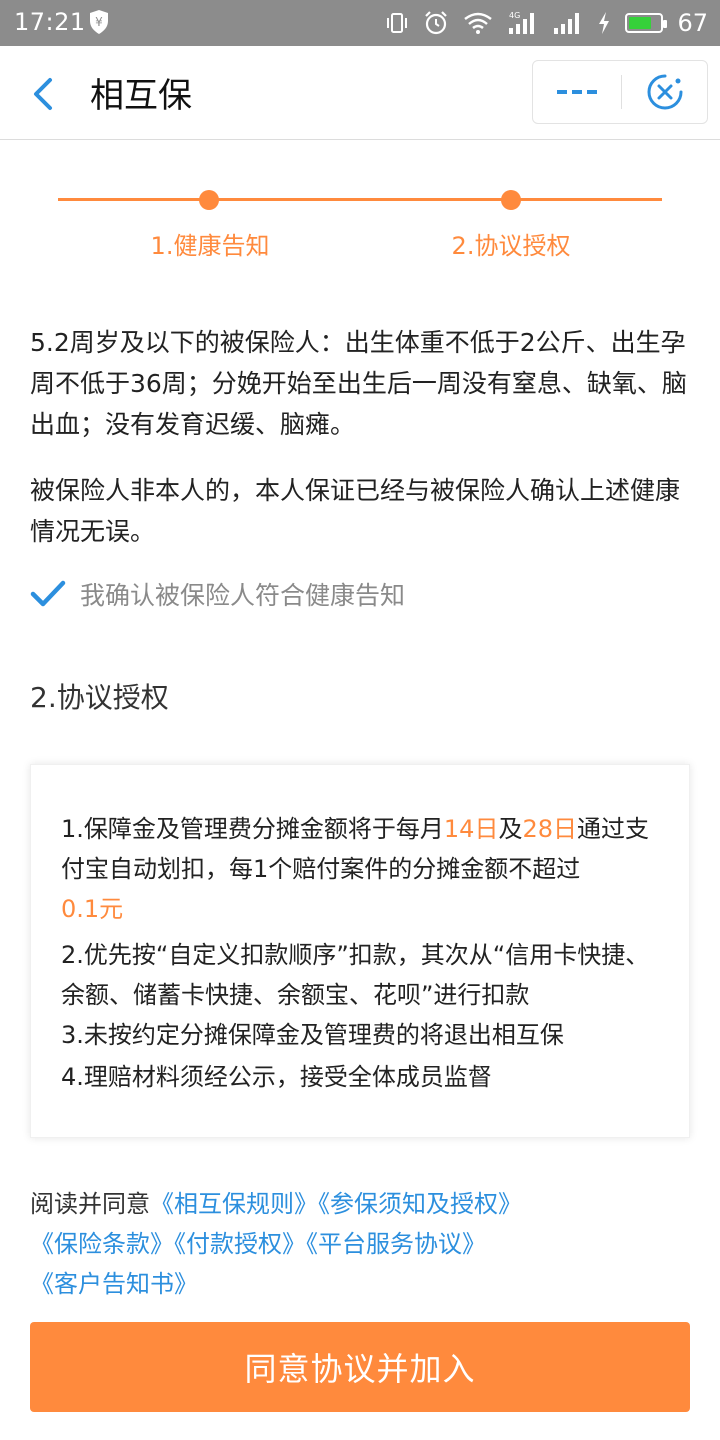 The image size is (720, 1440). What do you see at coordinates (276, 1077) in the screenshot?
I see `auth-item-4: 4.理赔材料须经公示，接受全体成员监督` at bounding box center [276, 1077].